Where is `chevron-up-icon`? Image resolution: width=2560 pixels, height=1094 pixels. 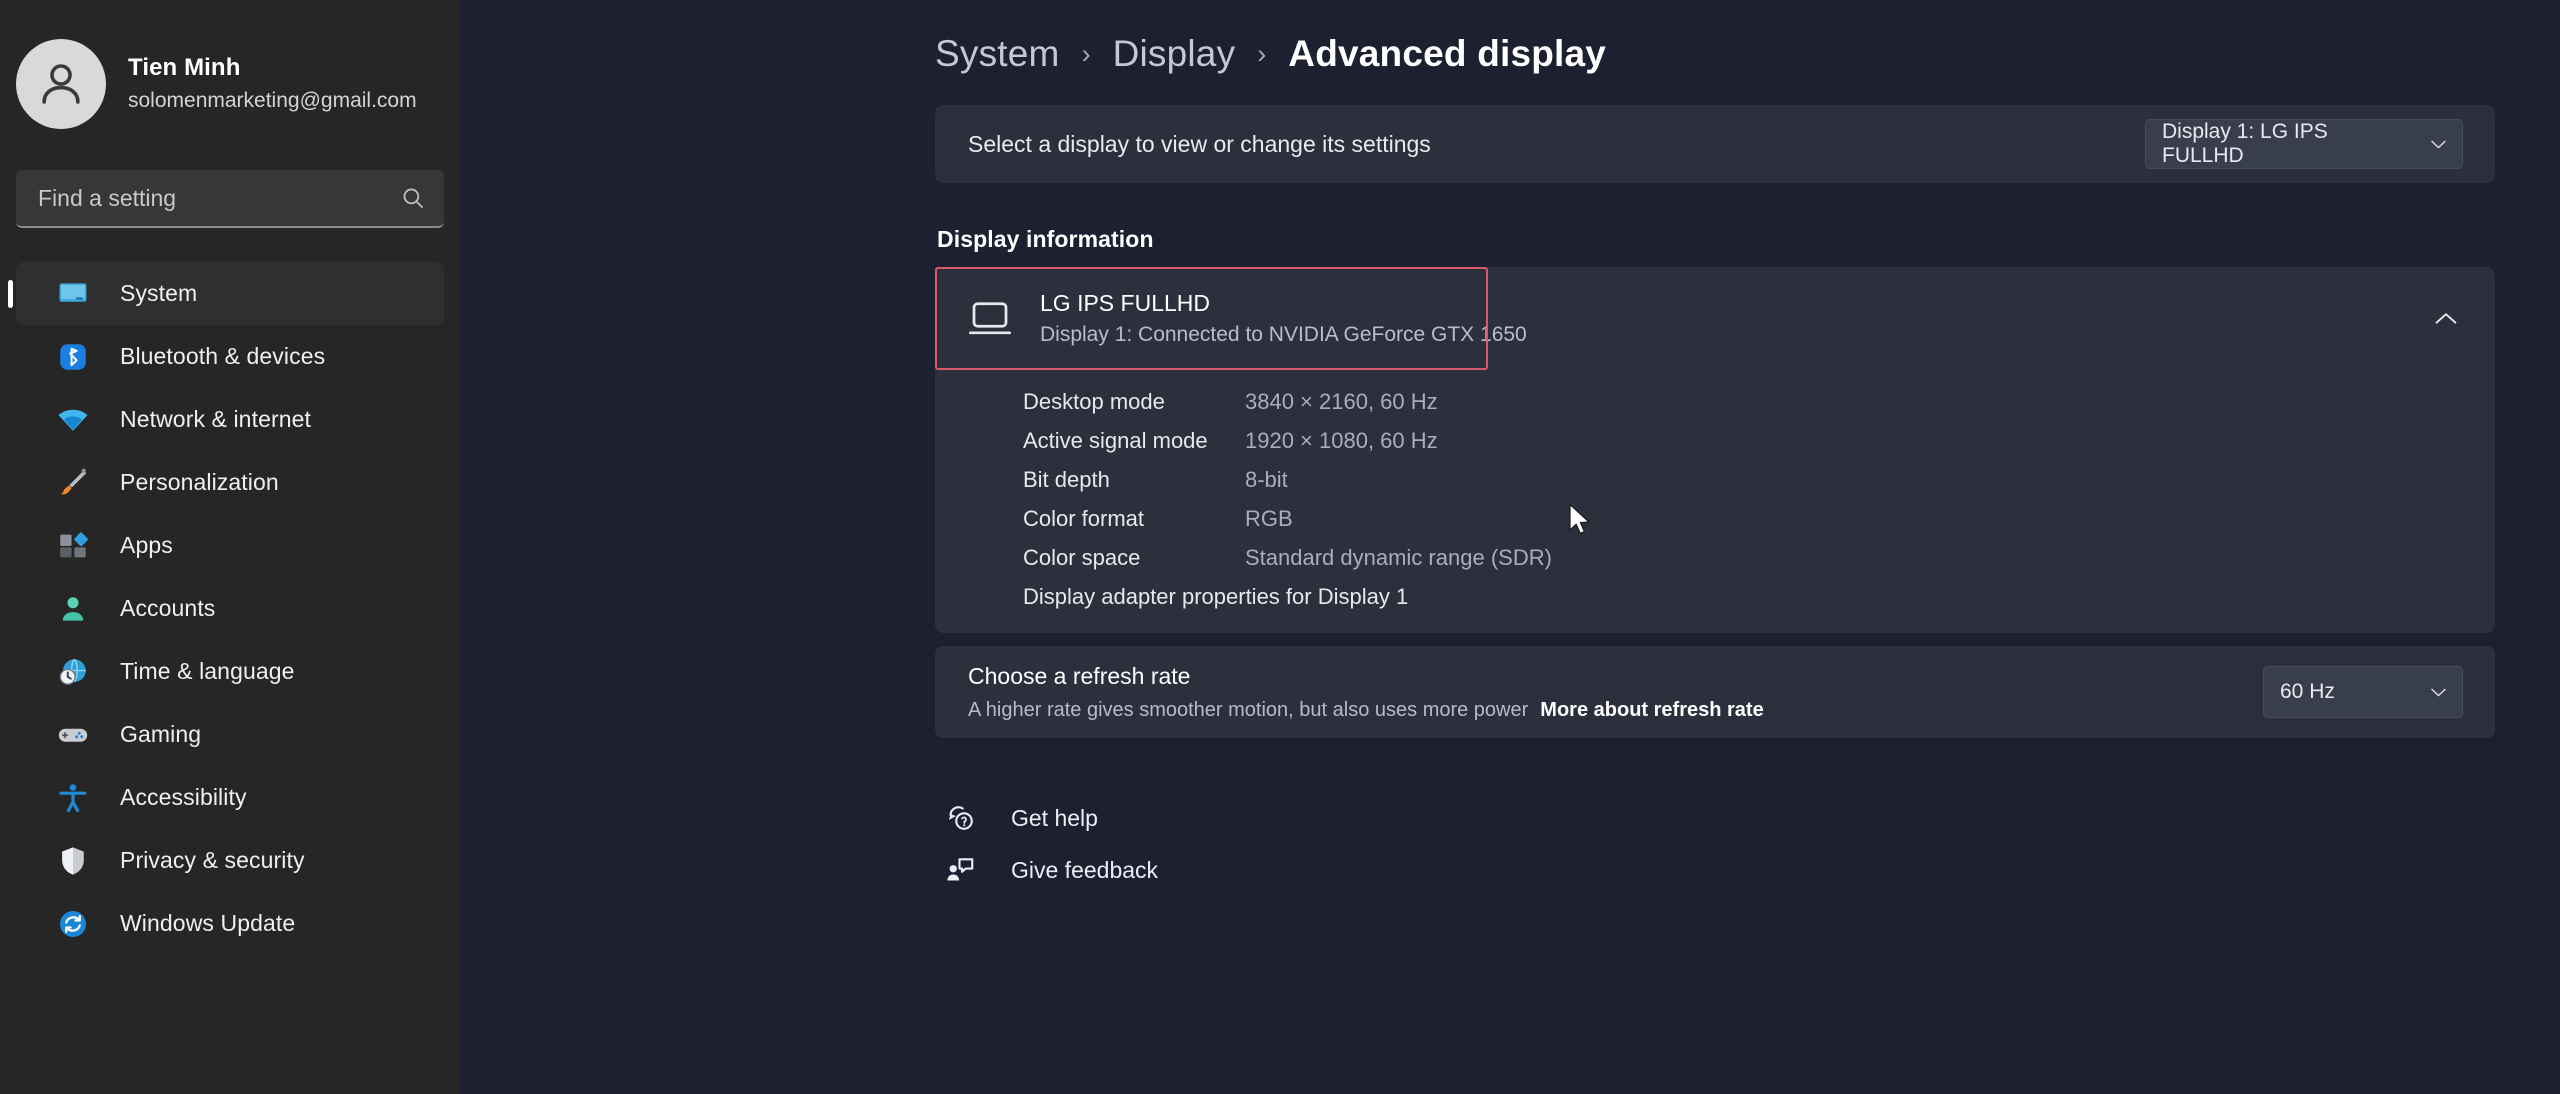
chevron-up-icon is located at coordinates (2446, 318).